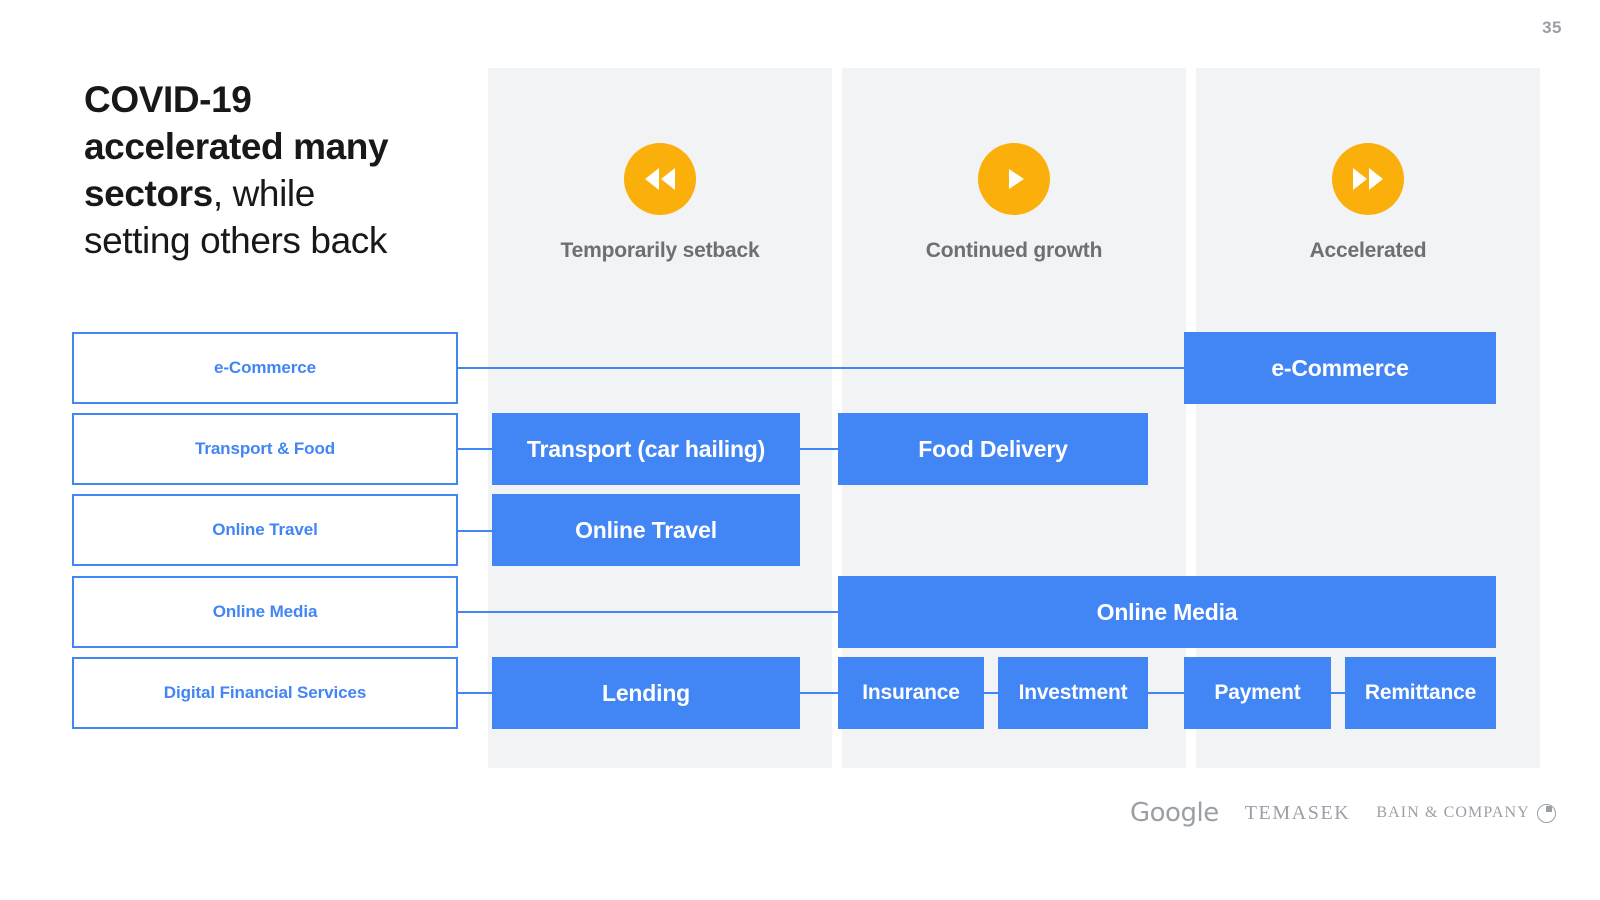 The image size is (1600, 900). Describe the element at coordinates (1297, 812) in the screenshot. I see `temasek-logo: TEMASEK` at that location.